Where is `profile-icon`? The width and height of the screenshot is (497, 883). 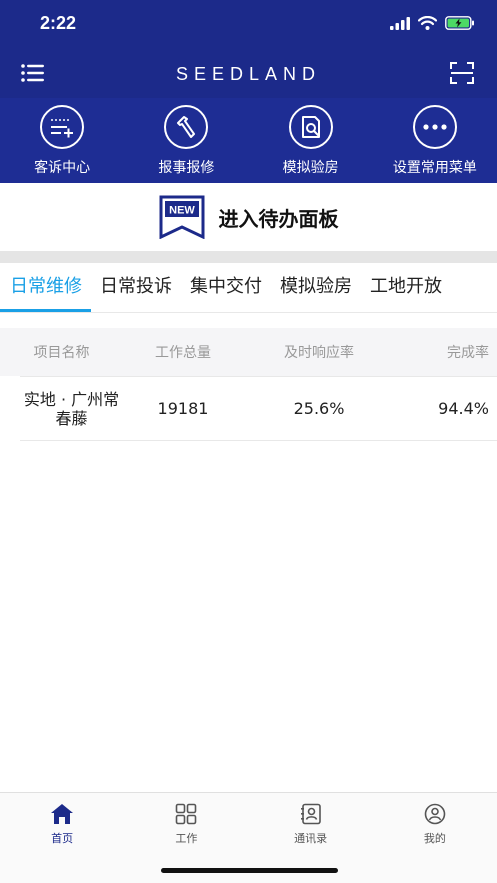 profile-icon is located at coordinates (435, 814).